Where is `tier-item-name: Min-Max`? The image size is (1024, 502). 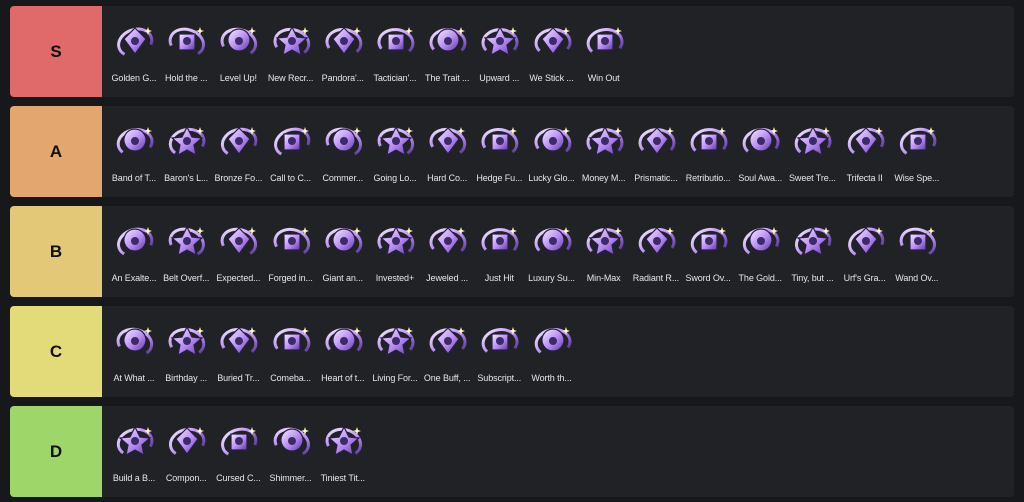
tier-item-name: Min-Max is located at coordinates (603, 278).